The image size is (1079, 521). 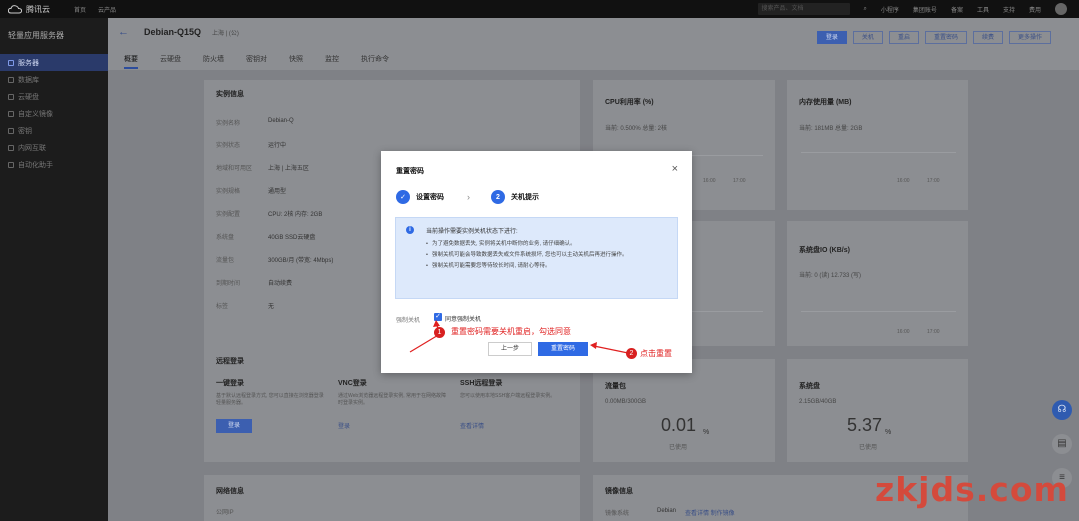 I want to click on system-disk-title: 系统盘, so click(x=809, y=386).